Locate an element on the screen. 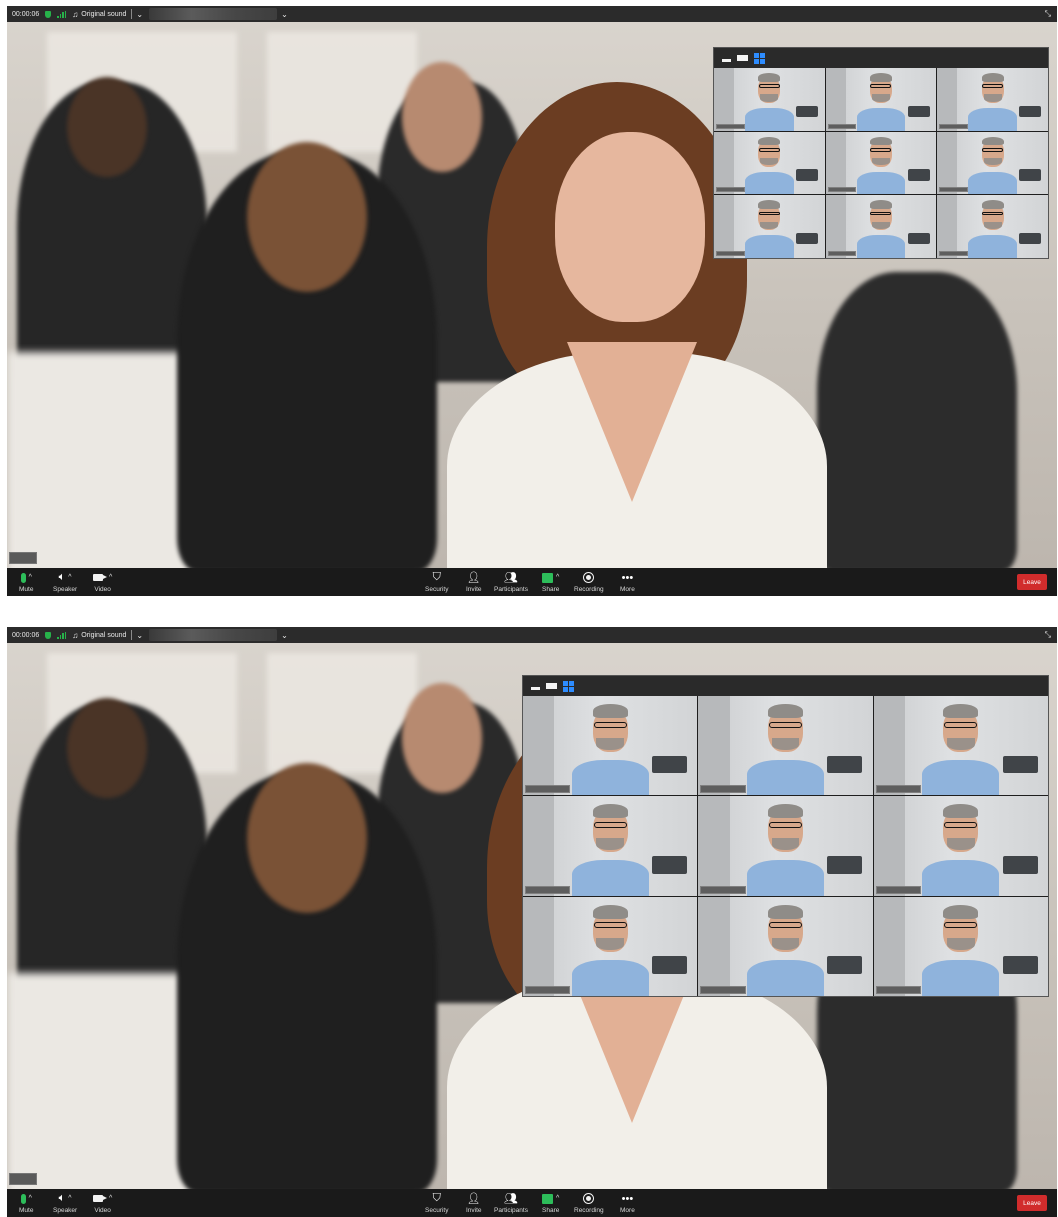 The width and height of the screenshot is (1058, 1217). shield-icon: ⛉ is located at coordinates (436, 1198).